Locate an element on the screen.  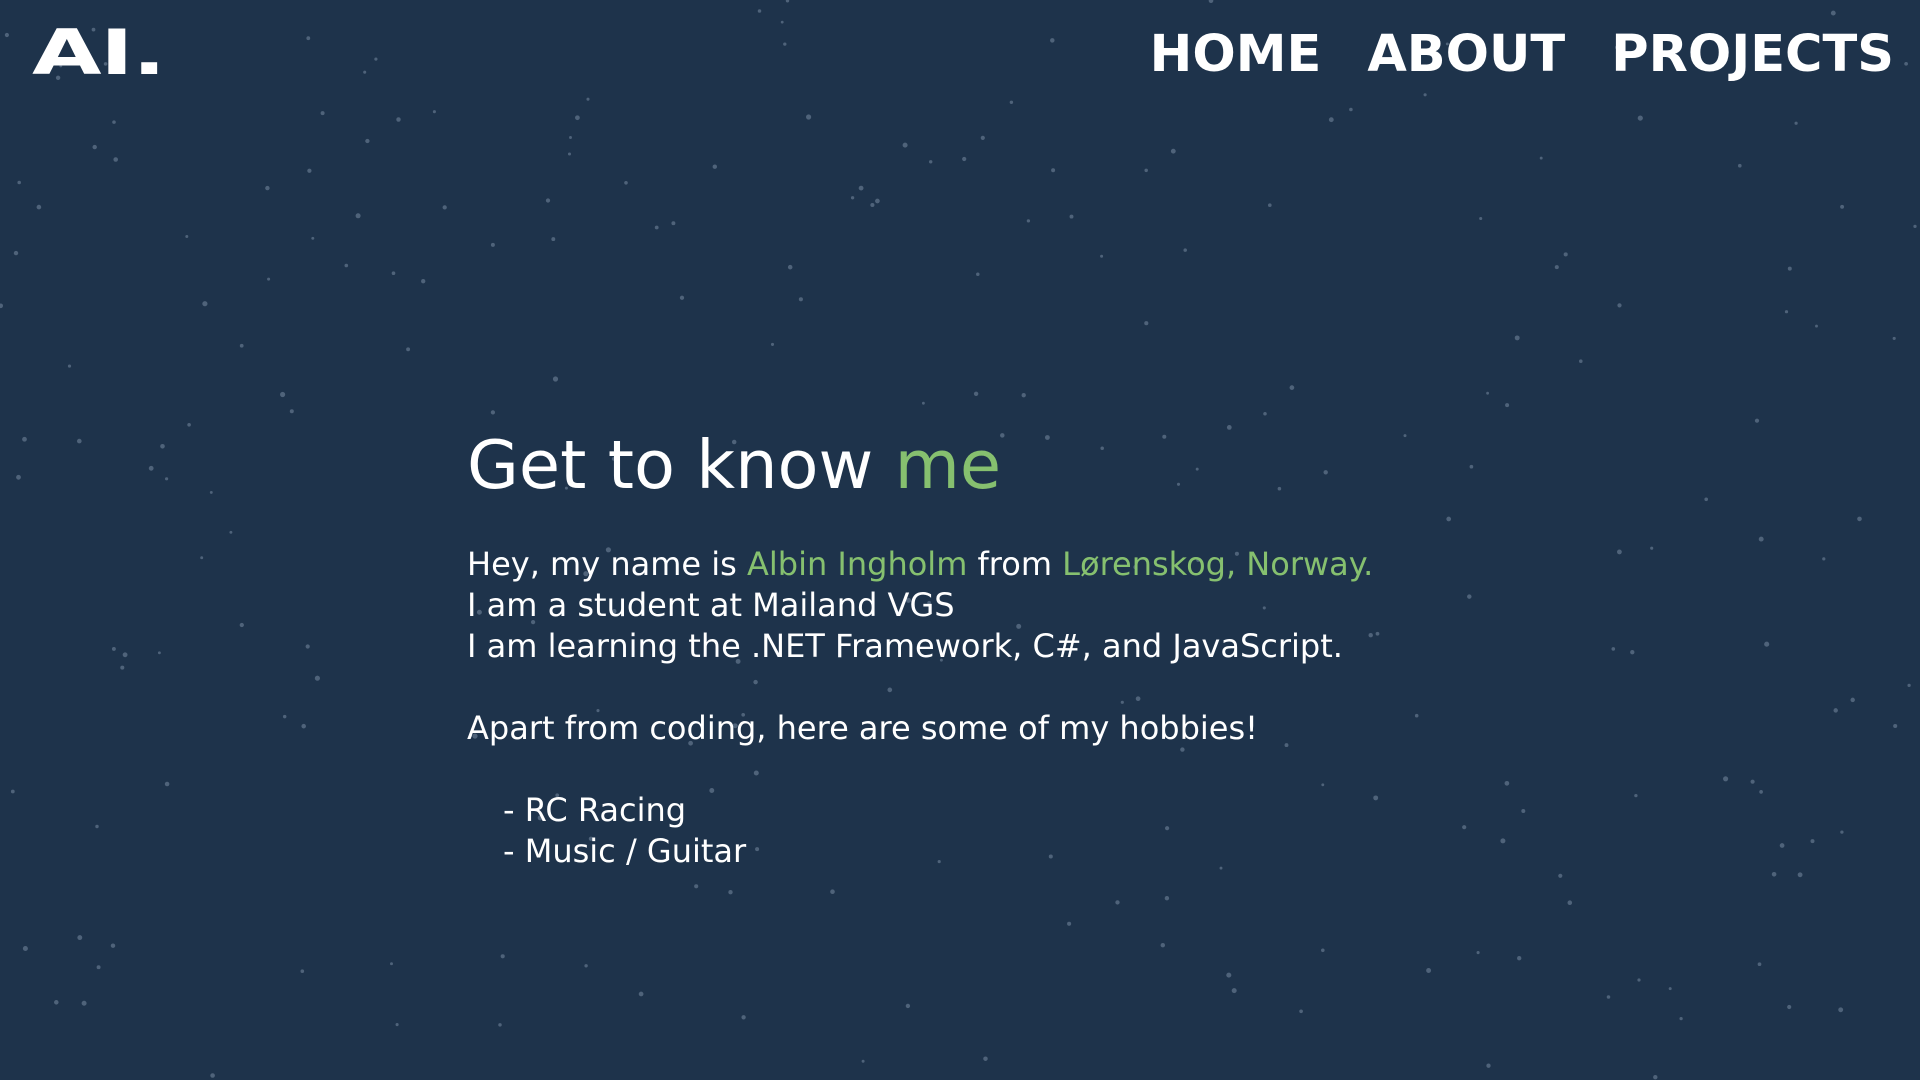
nav-link-about: ABOUT is located at coordinates (1466, 55).